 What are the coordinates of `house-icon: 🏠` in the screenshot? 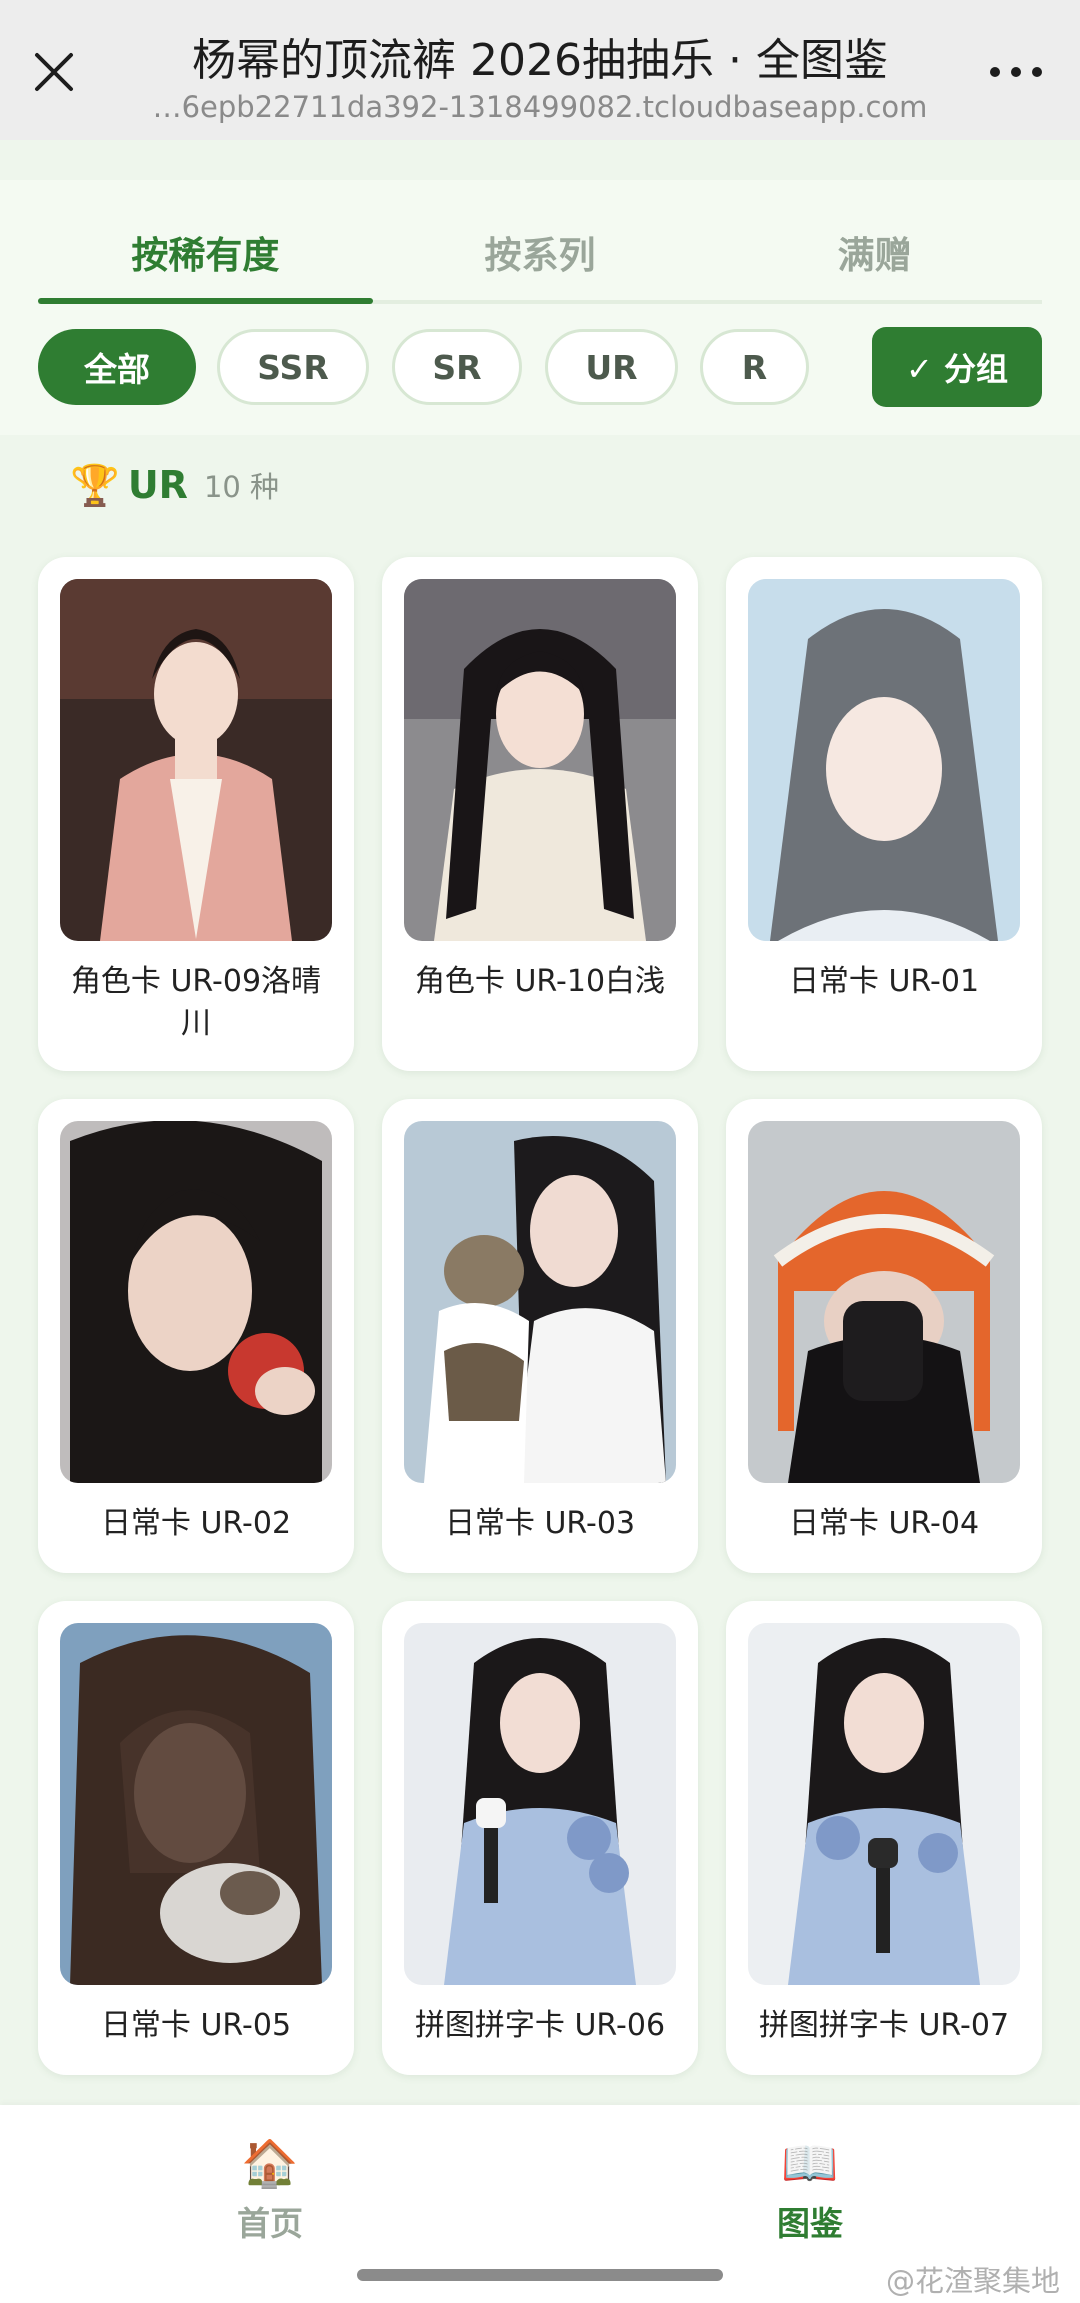 It's located at (270, 2163).